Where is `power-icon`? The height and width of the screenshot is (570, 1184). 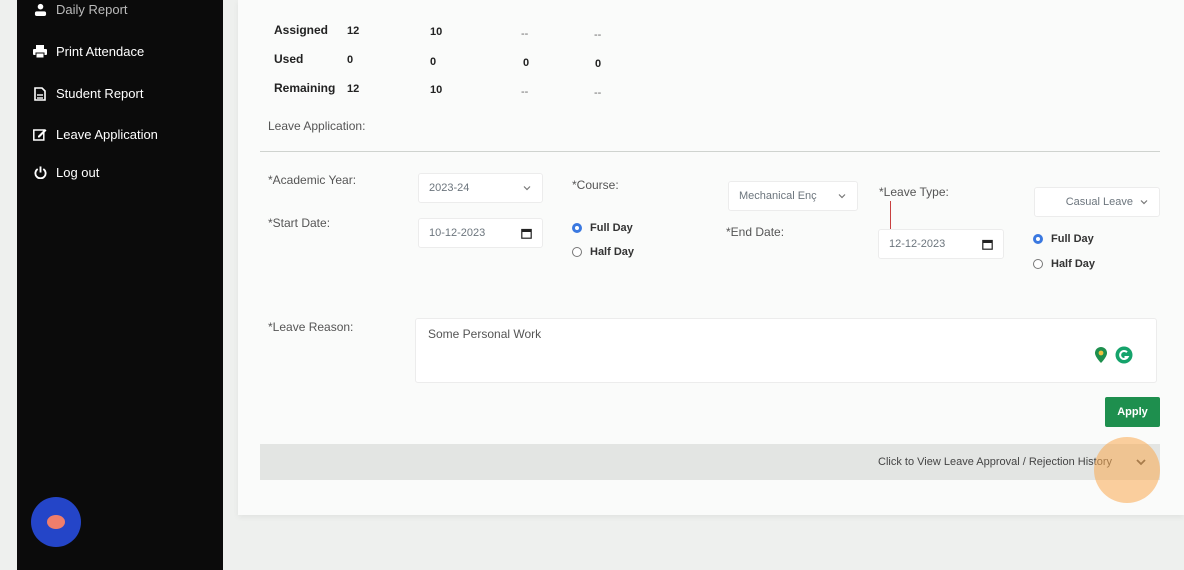 power-icon is located at coordinates (40, 173).